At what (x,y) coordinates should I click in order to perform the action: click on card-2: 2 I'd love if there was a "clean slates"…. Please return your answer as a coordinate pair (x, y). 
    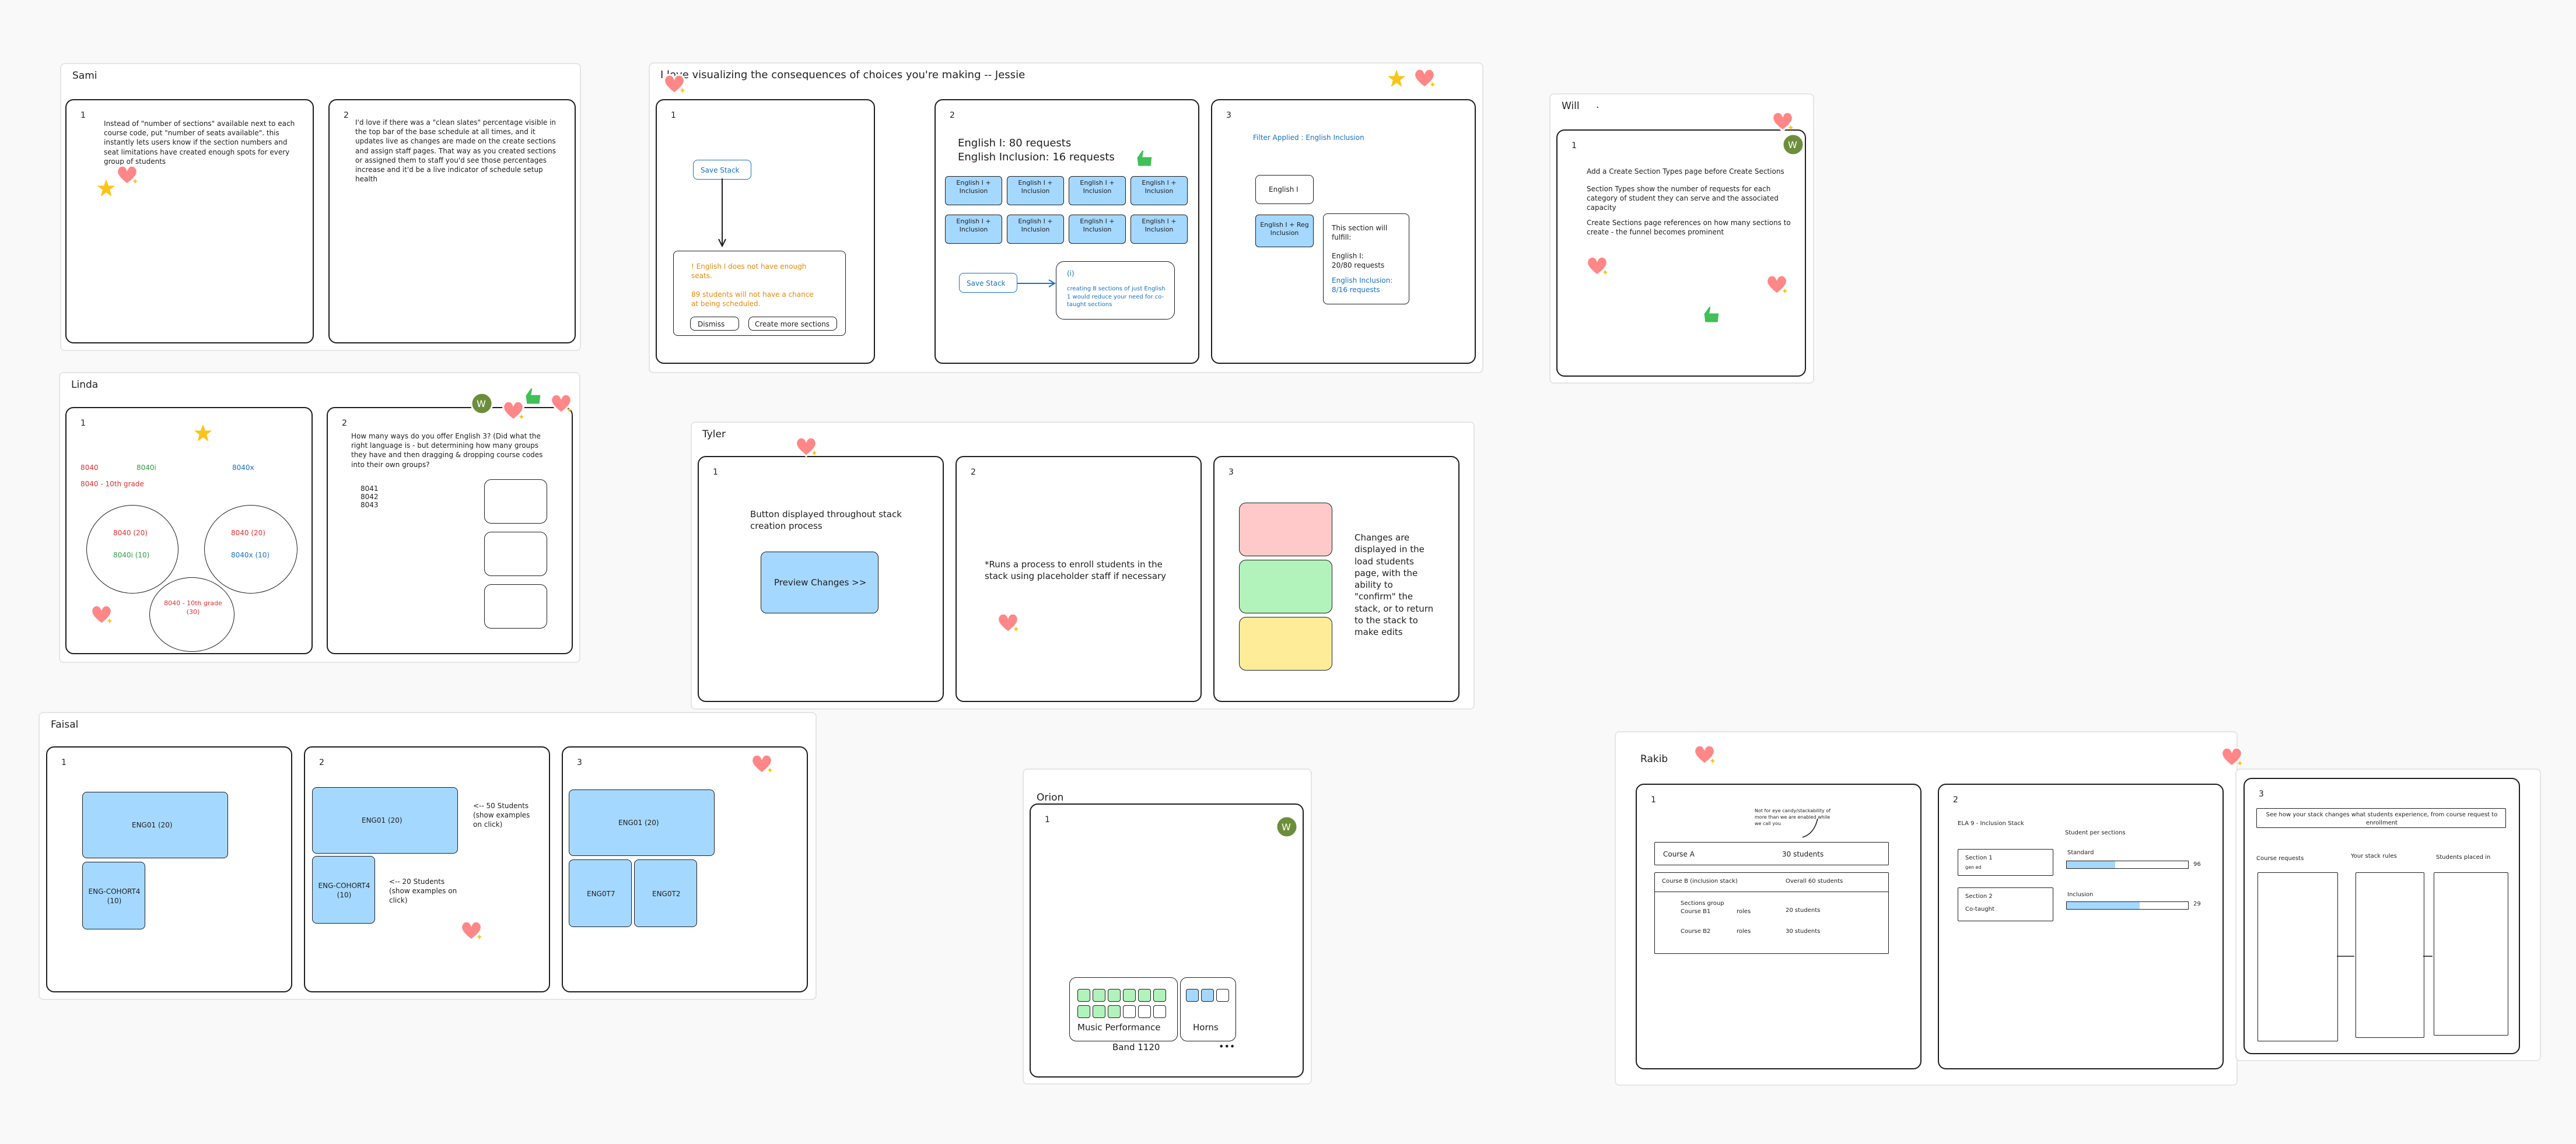
    Looking at the image, I should click on (452, 221).